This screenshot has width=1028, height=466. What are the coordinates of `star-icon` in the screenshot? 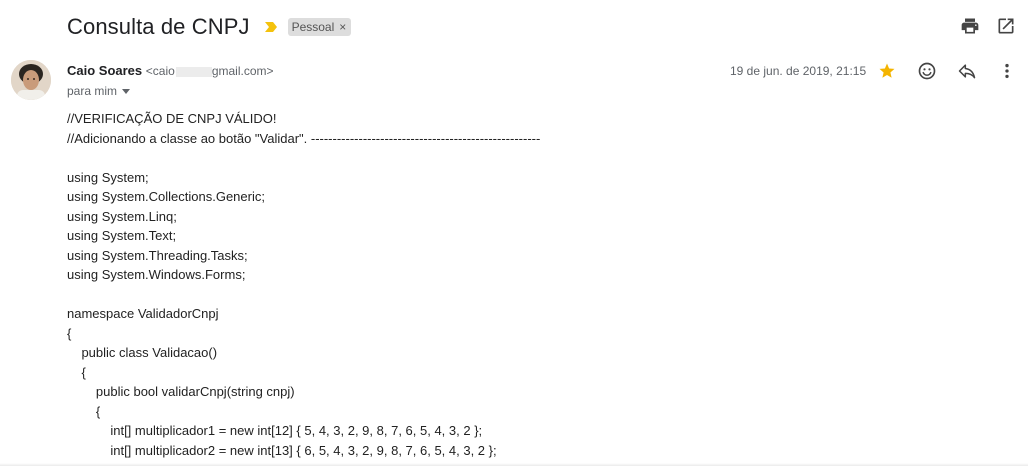 It's located at (887, 71).